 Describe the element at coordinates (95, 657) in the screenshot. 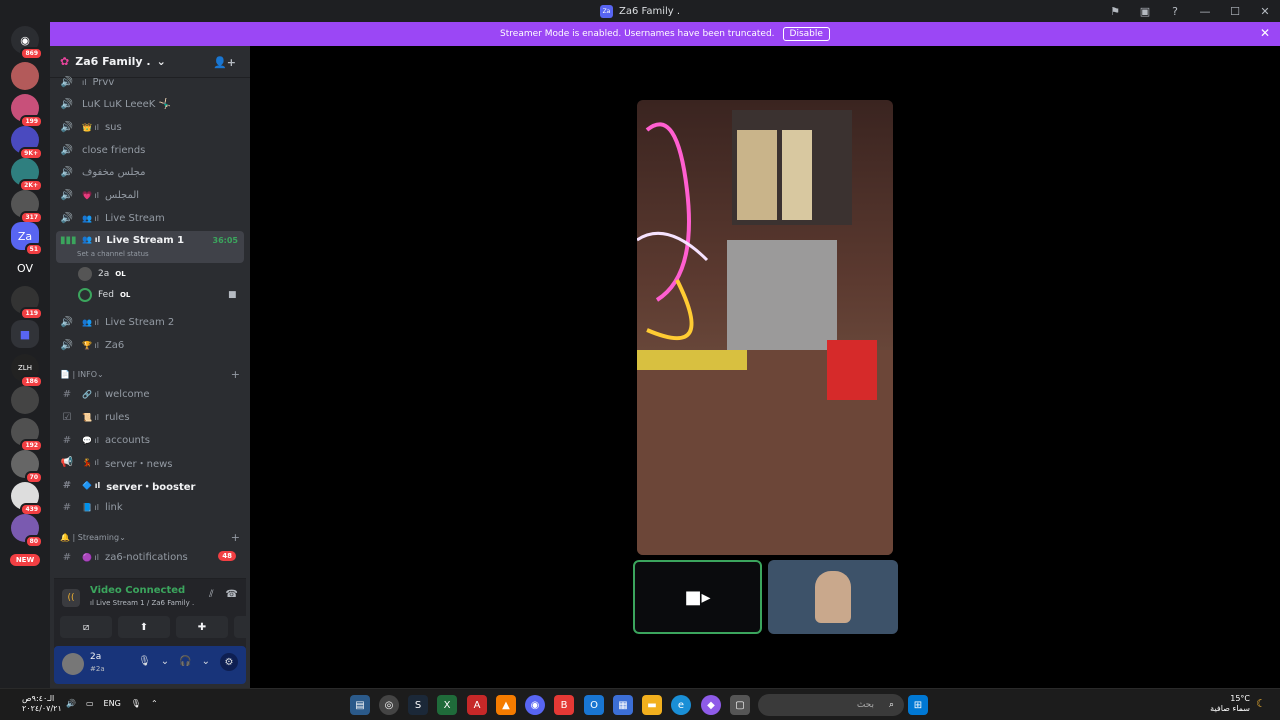

I see `username: 2a` at that location.